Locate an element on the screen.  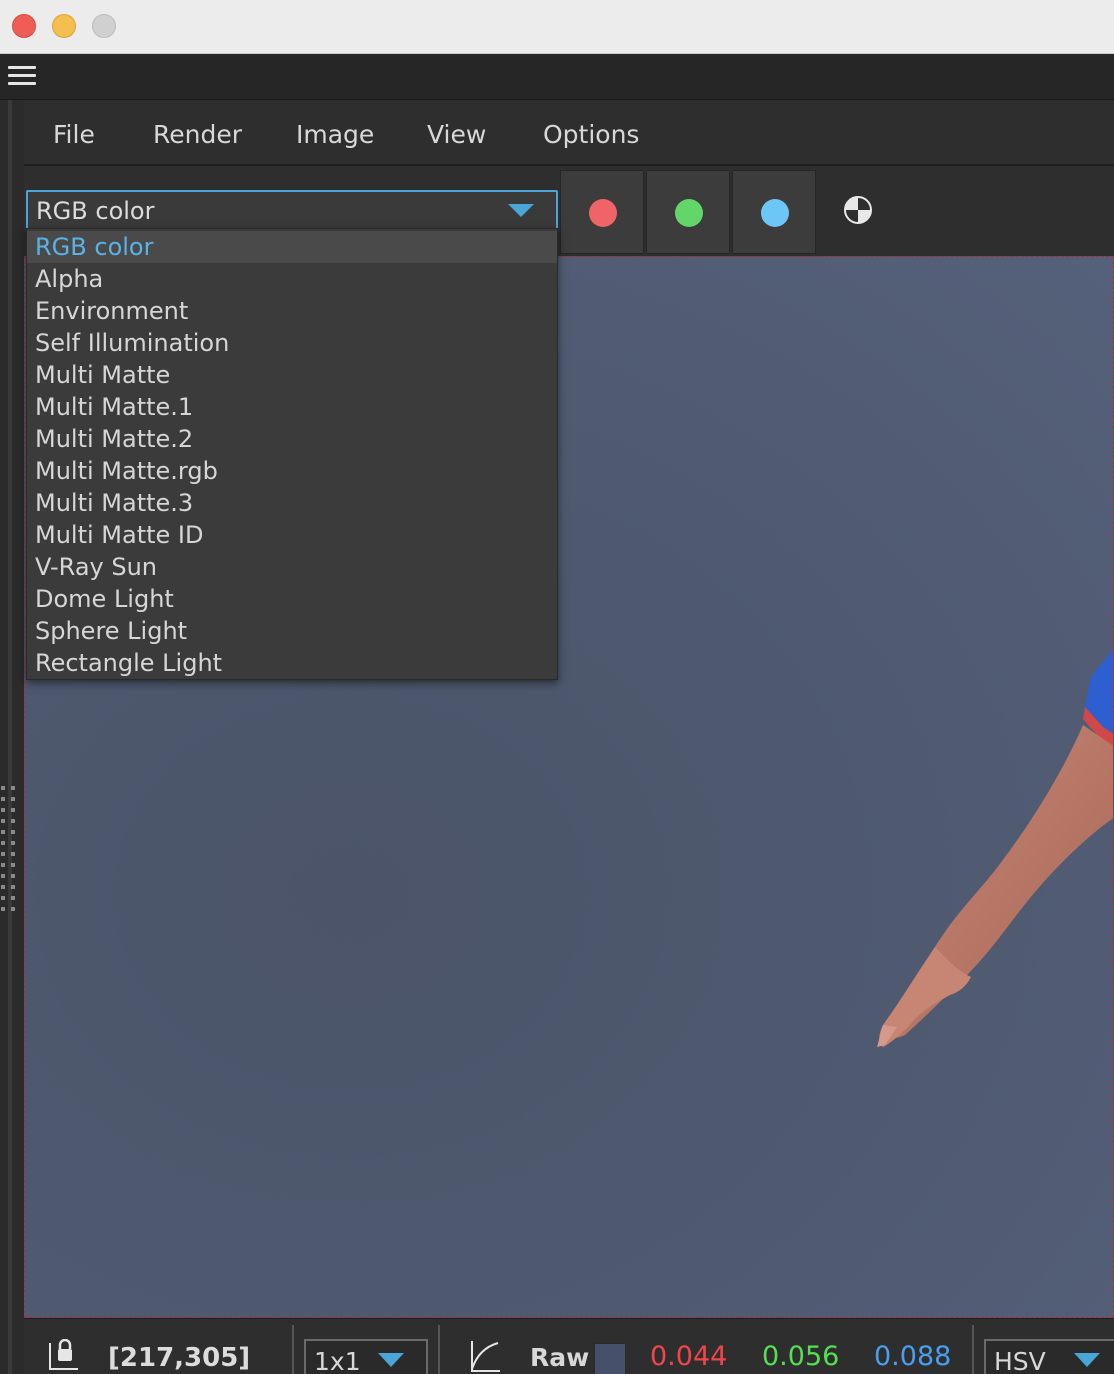
sample-size-value: 1x1 is located at coordinates (337, 1360).